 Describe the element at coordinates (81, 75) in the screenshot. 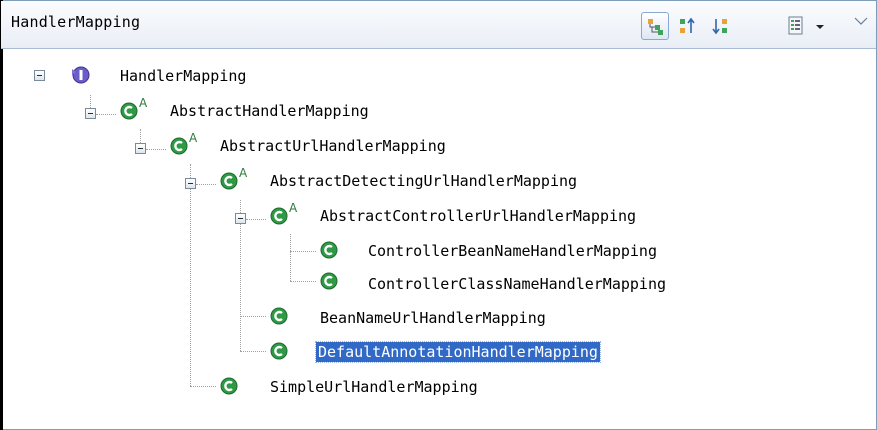

I see `interface-icon` at that location.